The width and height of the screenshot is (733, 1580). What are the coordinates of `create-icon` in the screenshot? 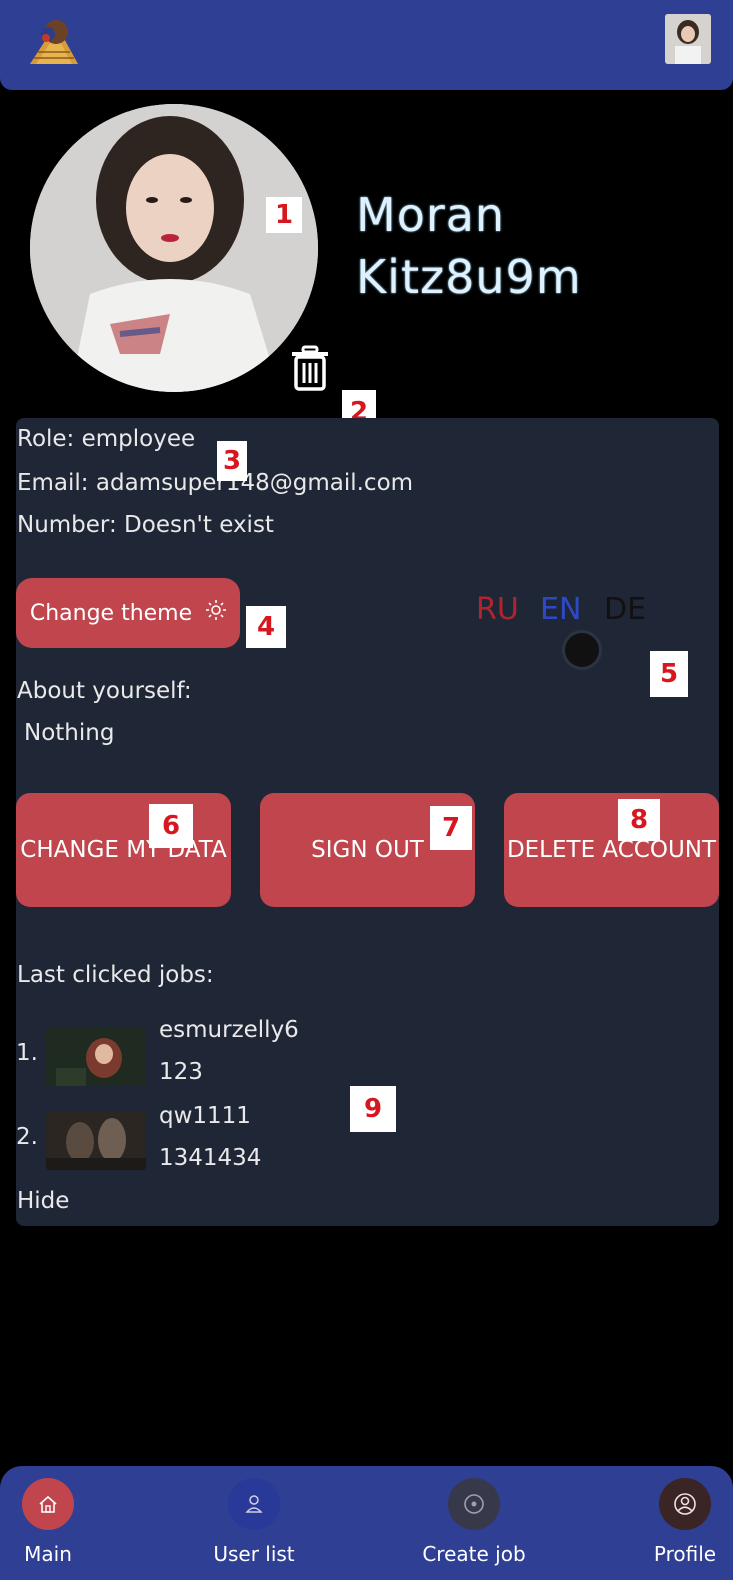 It's located at (474, 1504).